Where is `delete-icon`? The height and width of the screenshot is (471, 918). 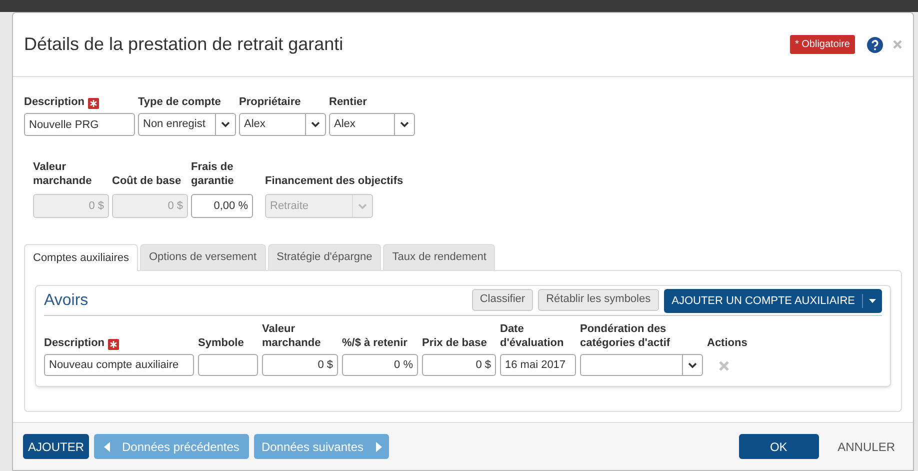 delete-icon is located at coordinates (724, 366).